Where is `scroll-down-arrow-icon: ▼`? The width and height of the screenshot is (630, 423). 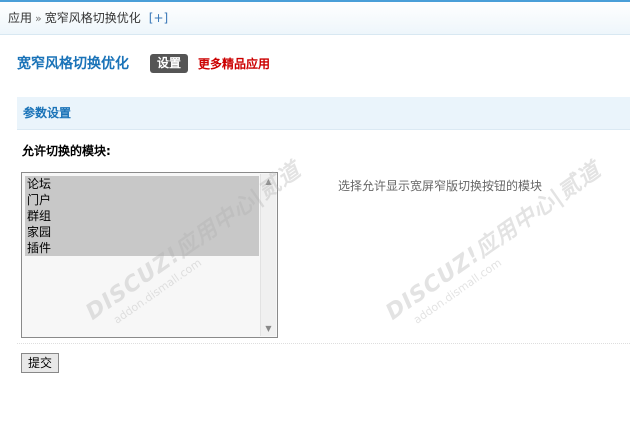 scroll-down-arrow-icon: ▼ is located at coordinates (268, 328).